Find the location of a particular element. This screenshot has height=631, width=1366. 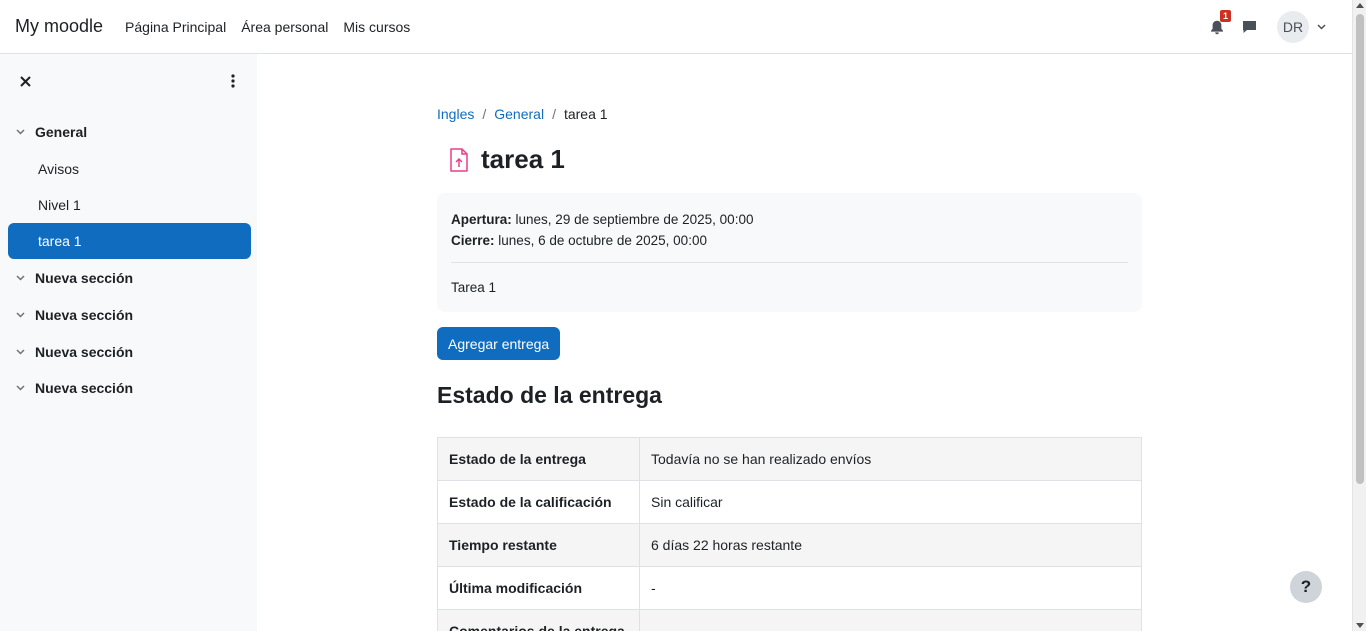

course-index-item-avisos: Avisos is located at coordinates (129, 169).